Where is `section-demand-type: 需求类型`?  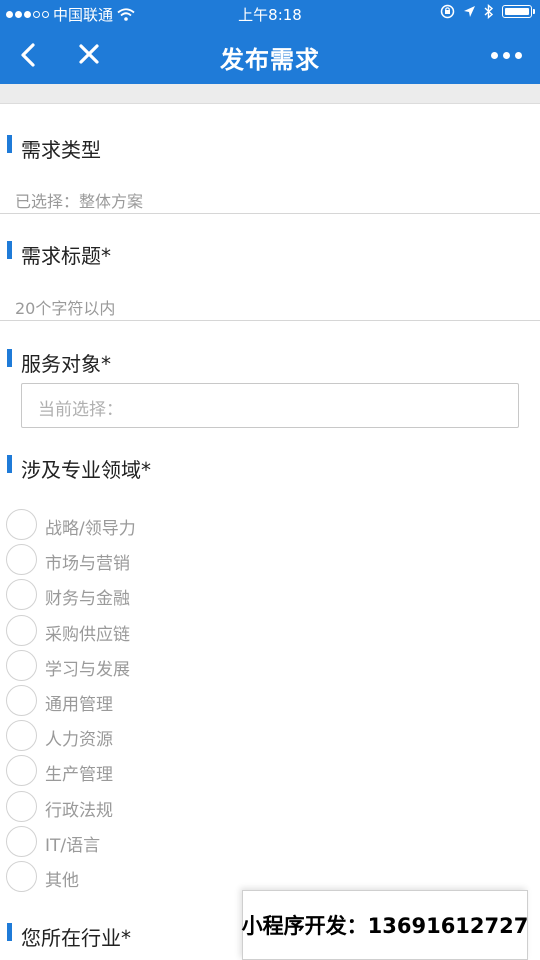
section-demand-type: 需求类型 is located at coordinates (270, 149).